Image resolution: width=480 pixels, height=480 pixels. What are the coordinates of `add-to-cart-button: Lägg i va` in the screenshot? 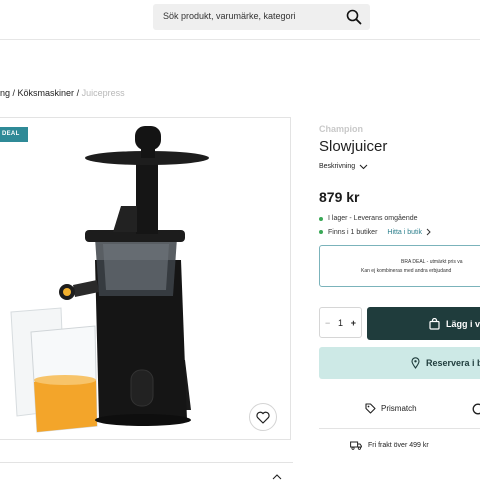 It's located at (423, 323).